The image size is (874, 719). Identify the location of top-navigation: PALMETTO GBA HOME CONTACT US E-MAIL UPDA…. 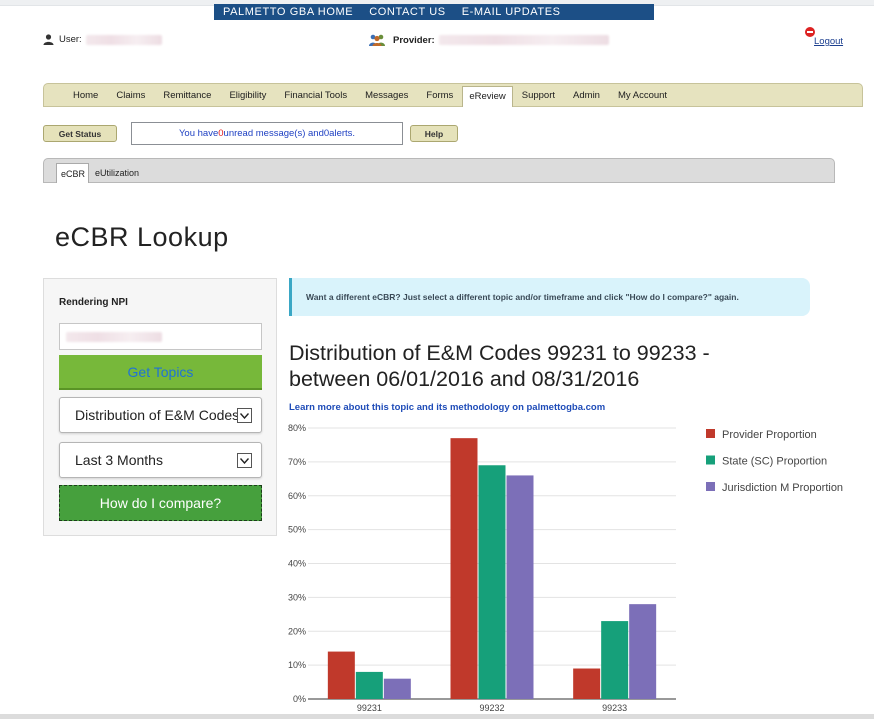
(434, 12).